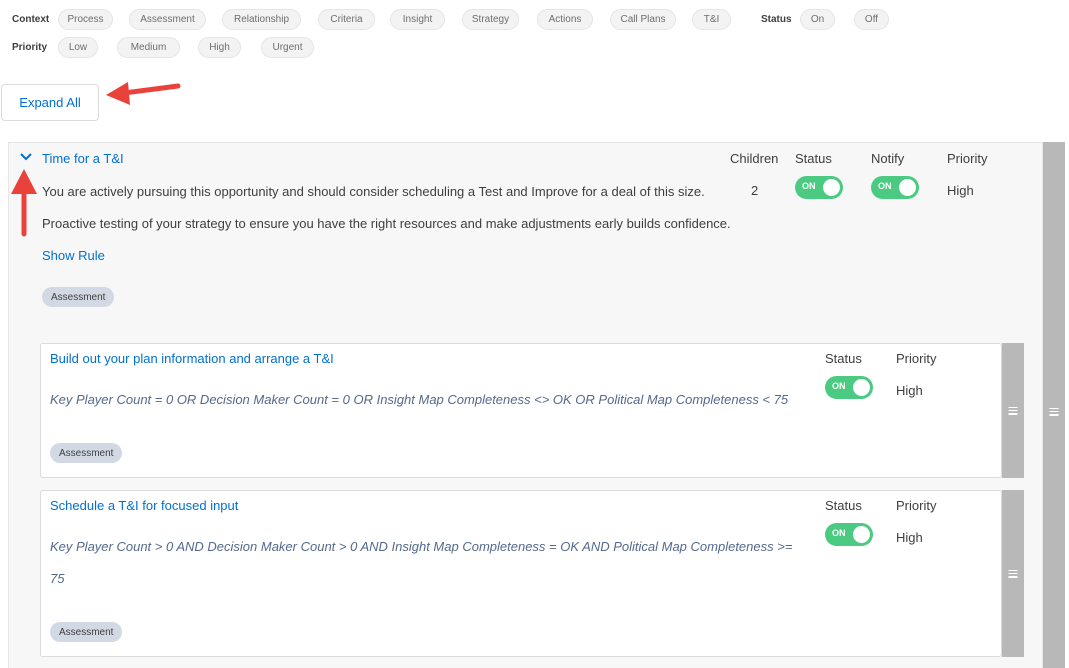 This screenshot has width=1069, height=668. What do you see at coordinates (287, 47) in the screenshot?
I see `filter-pill-urgent: Urgent` at bounding box center [287, 47].